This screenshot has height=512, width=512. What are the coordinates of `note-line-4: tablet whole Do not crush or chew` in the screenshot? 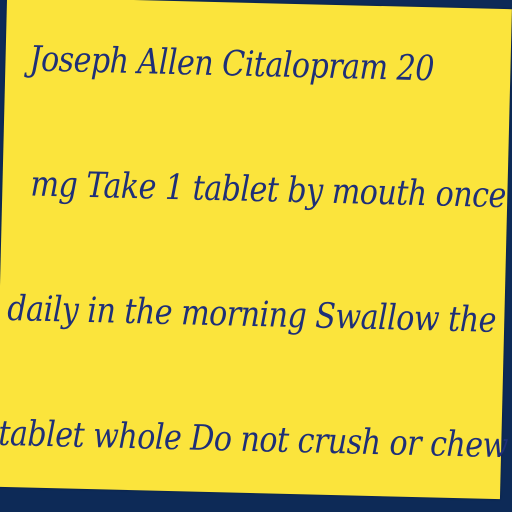 It's located at (254, 440).